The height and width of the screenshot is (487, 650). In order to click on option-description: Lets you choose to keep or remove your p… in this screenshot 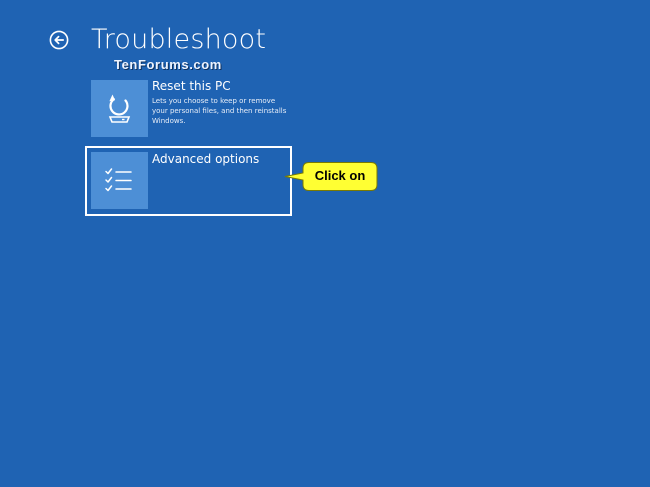, I will do `click(219, 111)`.